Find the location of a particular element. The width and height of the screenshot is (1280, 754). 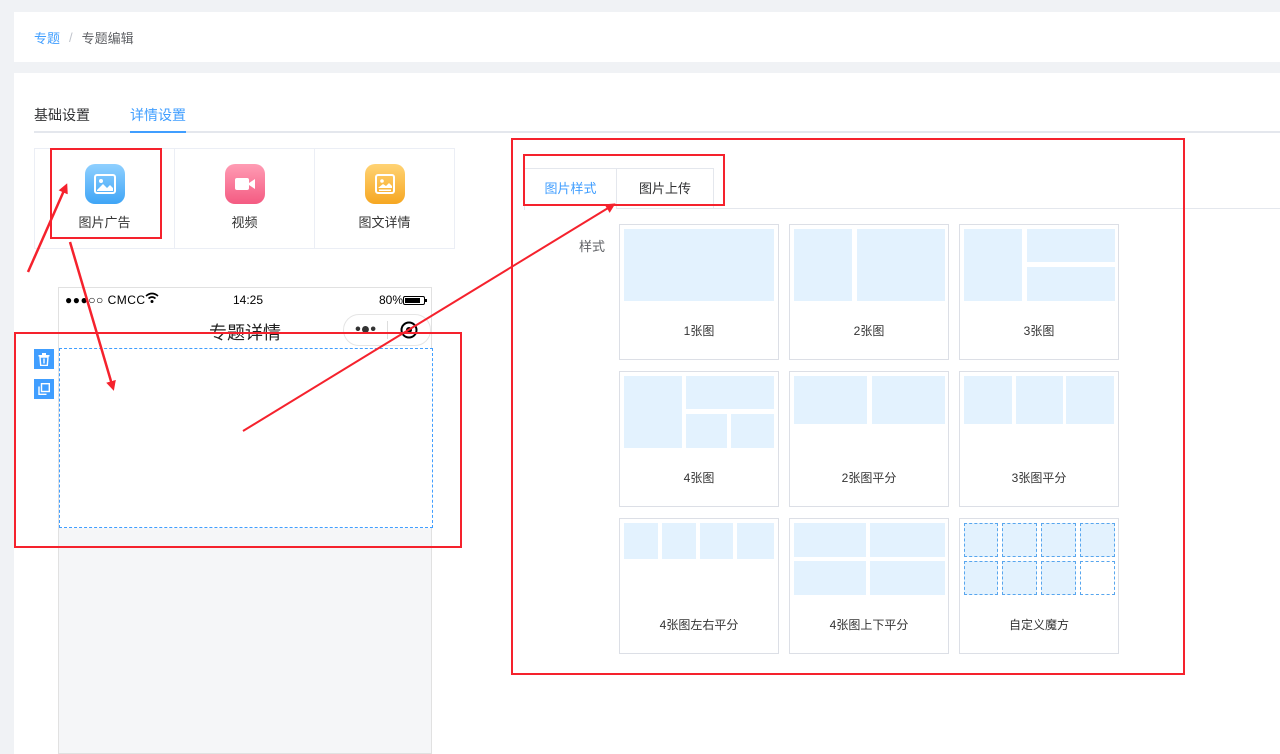

layout-name: 2张图 is located at coordinates (869, 331).